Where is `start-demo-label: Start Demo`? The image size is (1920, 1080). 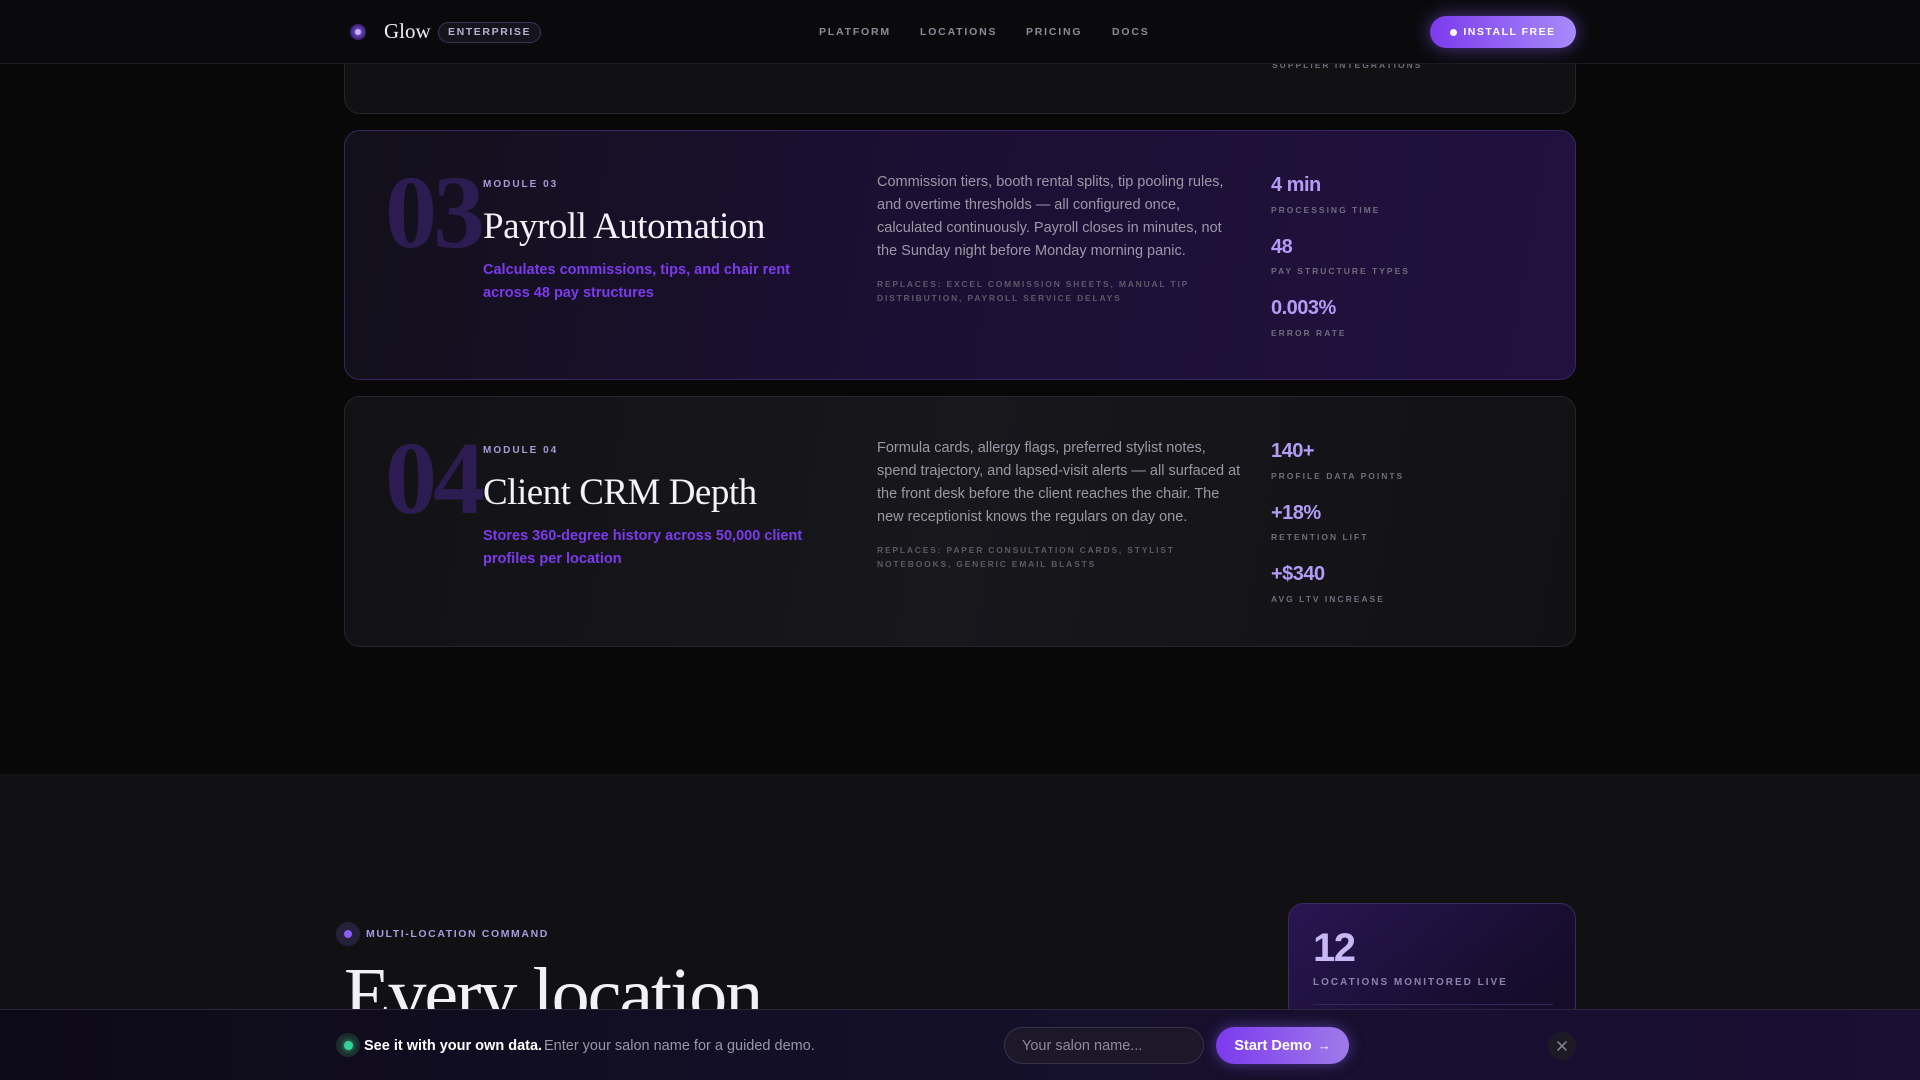
start-demo-label: Start Demo is located at coordinates (1273, 1045).